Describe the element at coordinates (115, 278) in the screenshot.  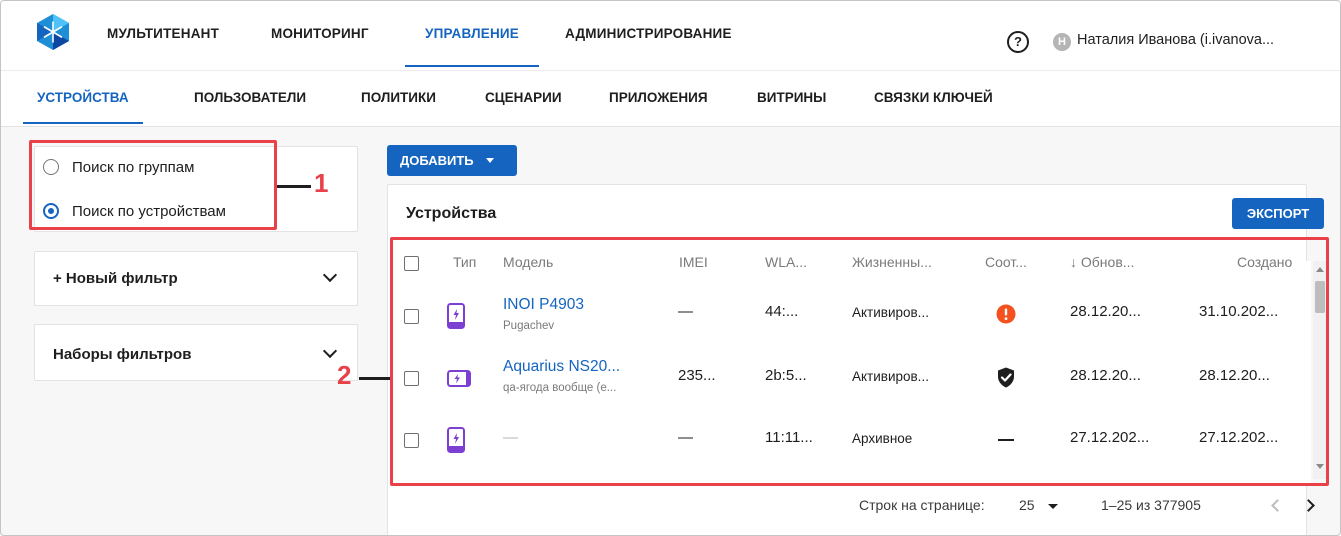
I see `new-filter-label: + Новый фильтр` at that location.